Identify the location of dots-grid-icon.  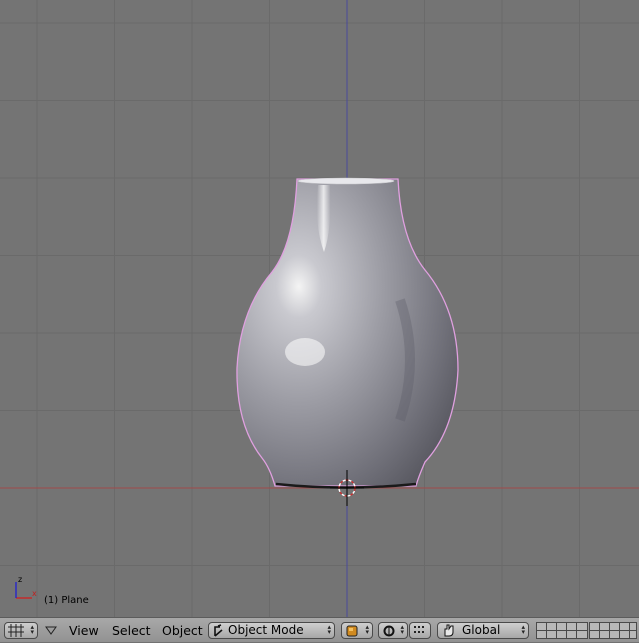
(419, 629).